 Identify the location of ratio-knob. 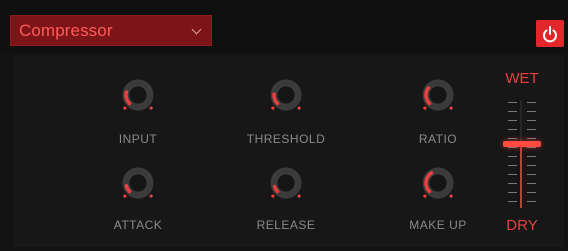
(438, 97).